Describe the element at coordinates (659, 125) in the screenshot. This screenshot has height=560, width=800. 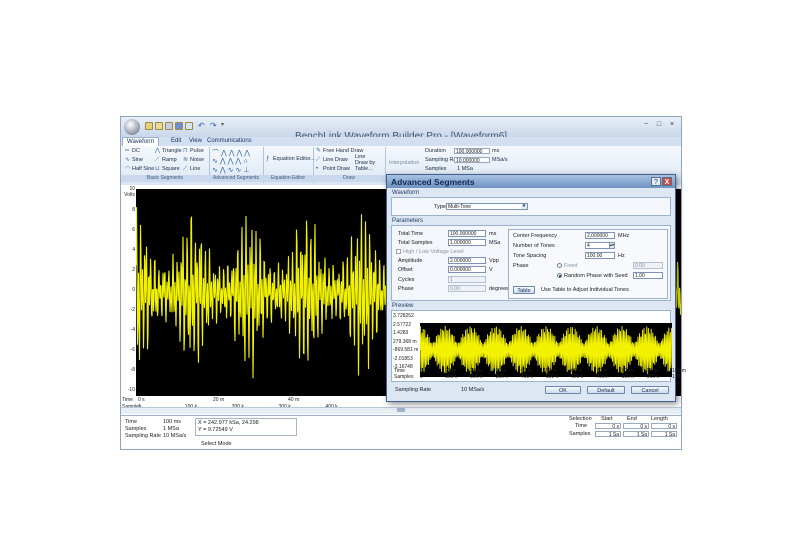
I see `maximize-button: □` at that location.